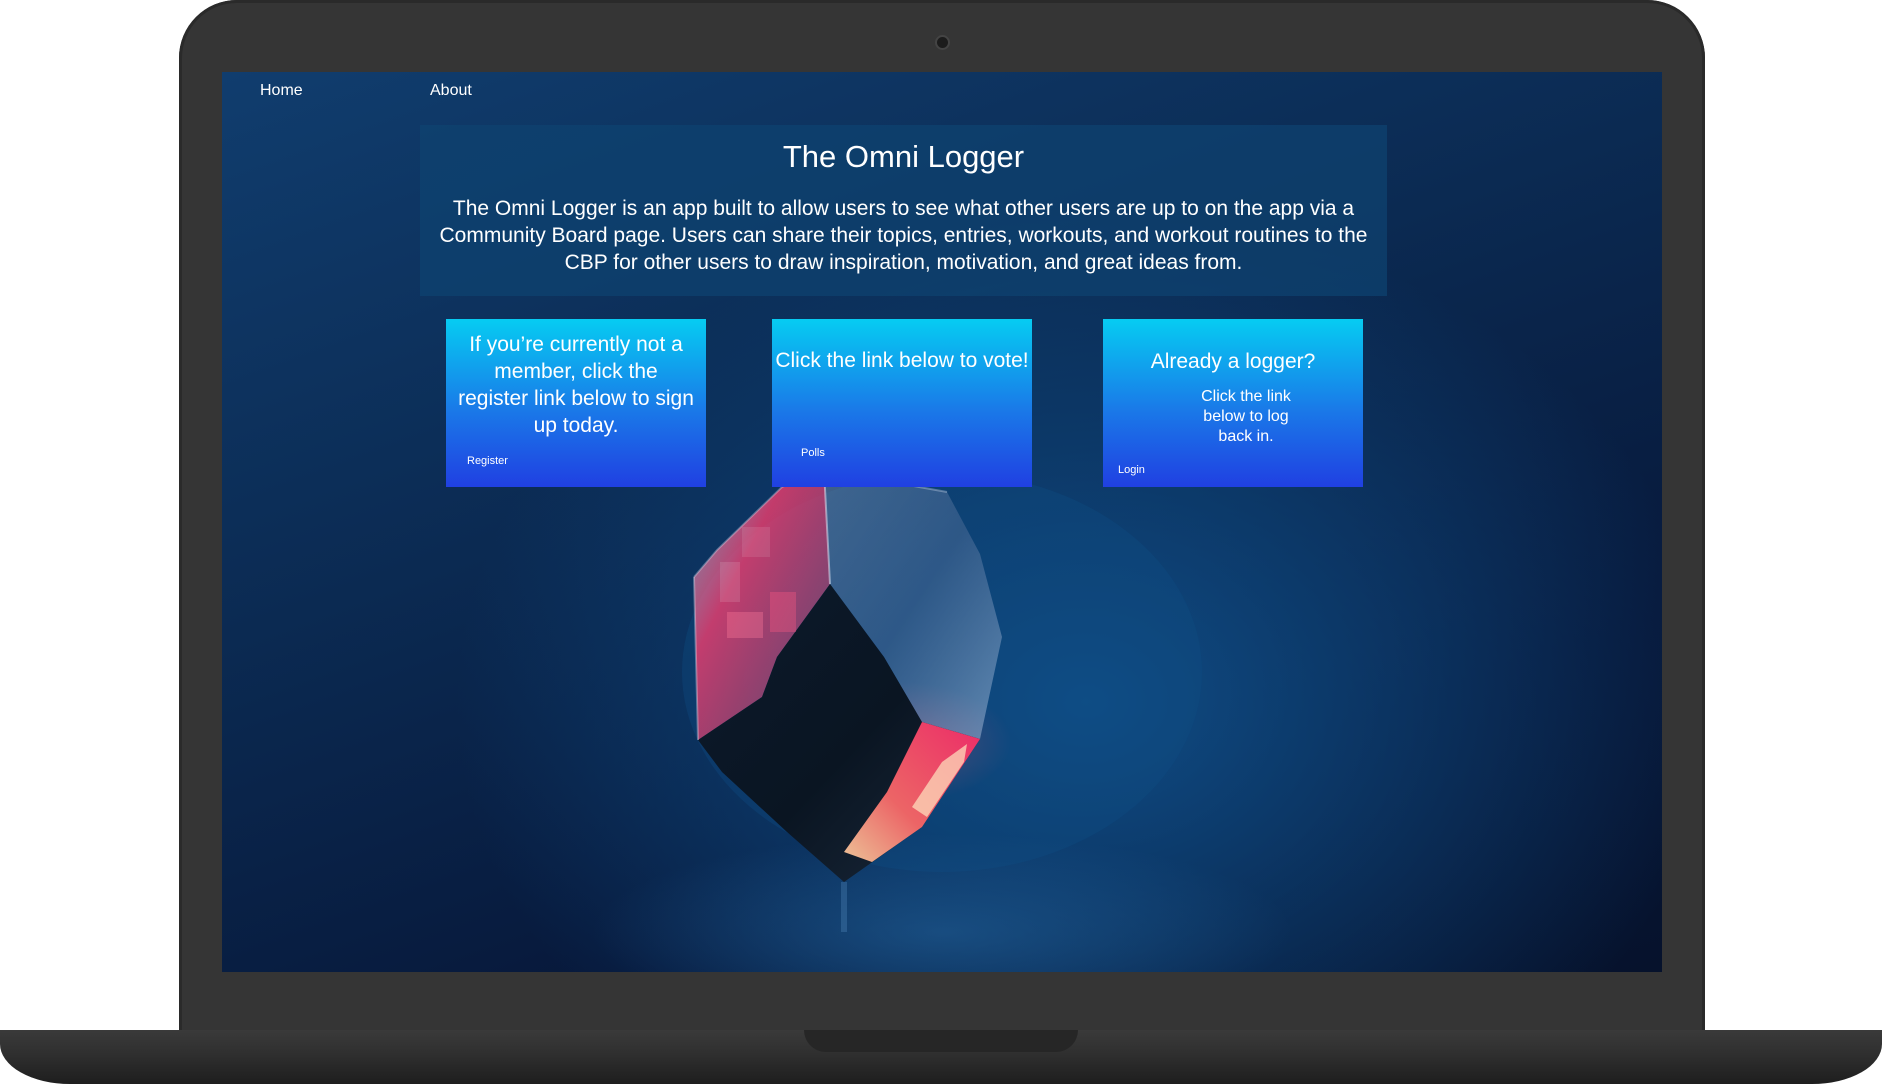 The width and height of the screenshot is (1882, 1084). Describe the element at coordinates (942, 42) in the screenshot. I see `camera-icon` at that location.